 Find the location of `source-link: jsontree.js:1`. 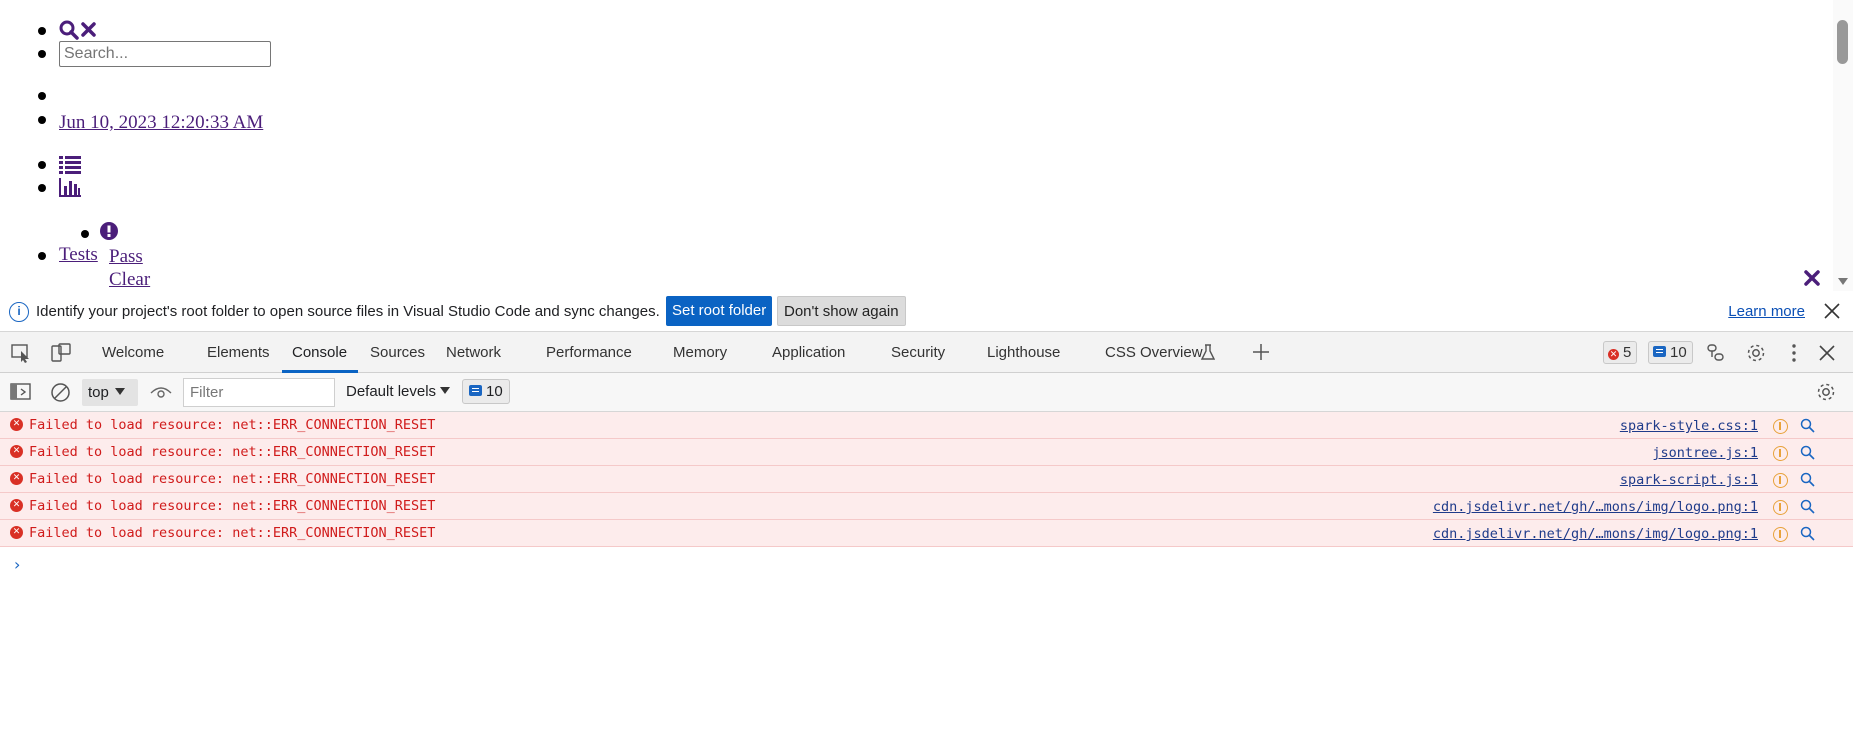

source-link: jsontree.js:1 is located at coordinates (1705, 453).